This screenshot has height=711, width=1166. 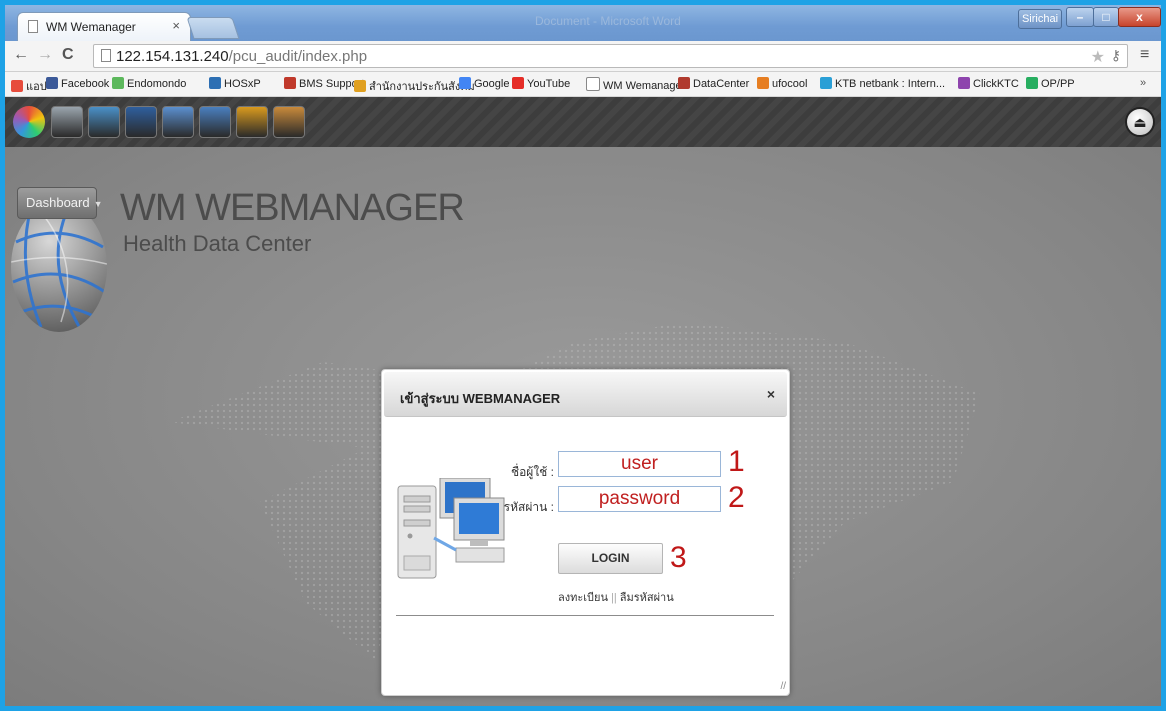 I want to click on bookmark-item: DataCenter, so click(x=713, y=83).